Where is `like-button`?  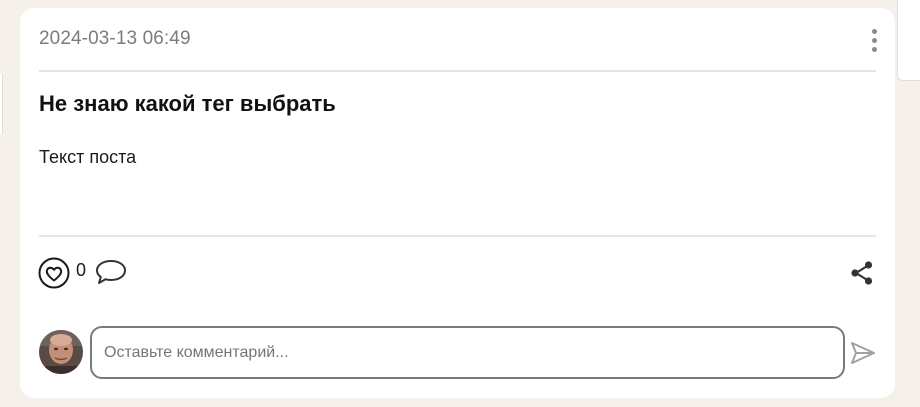
like-button is located at coordinates (54, 273).